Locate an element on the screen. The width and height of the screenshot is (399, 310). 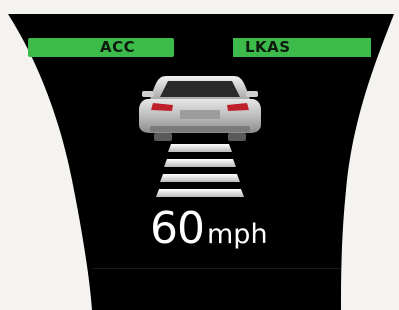
lkas-label: LKAS is located at coordinates (268, 47).